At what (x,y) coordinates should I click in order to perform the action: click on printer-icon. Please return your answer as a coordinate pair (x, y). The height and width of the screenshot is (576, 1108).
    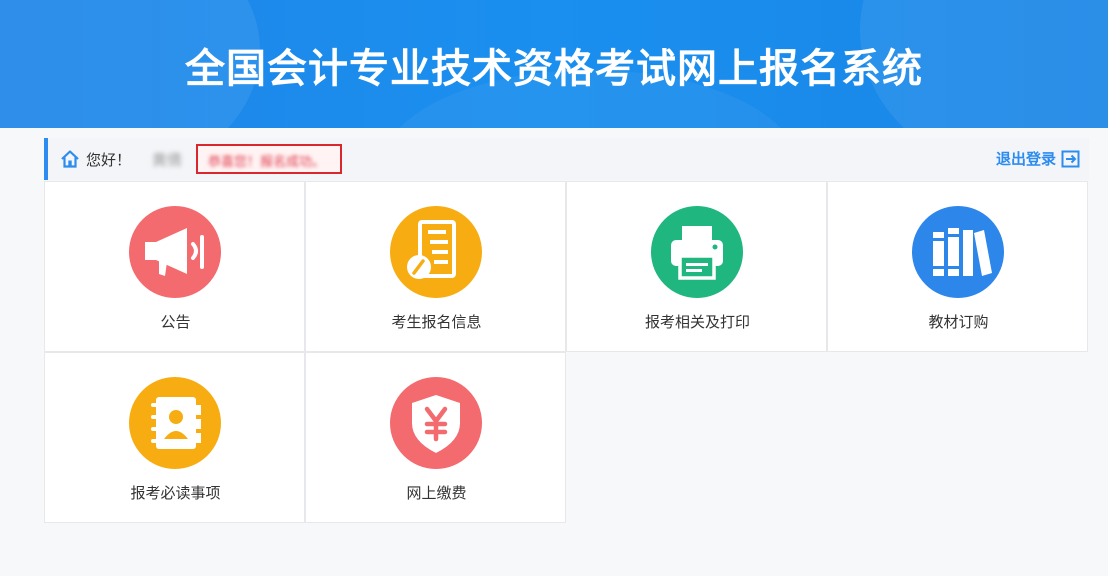
    Looking at the image, I should click on (697, 253).